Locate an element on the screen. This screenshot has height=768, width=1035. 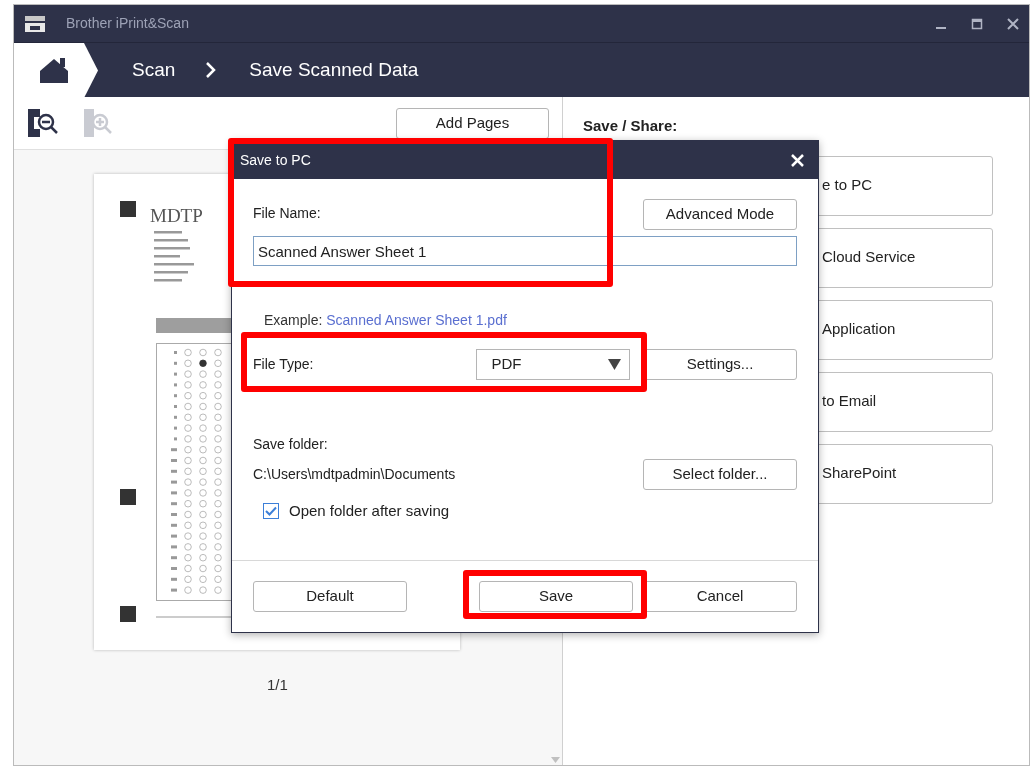
field-label: File Type: is located at coordinates (283, 364).